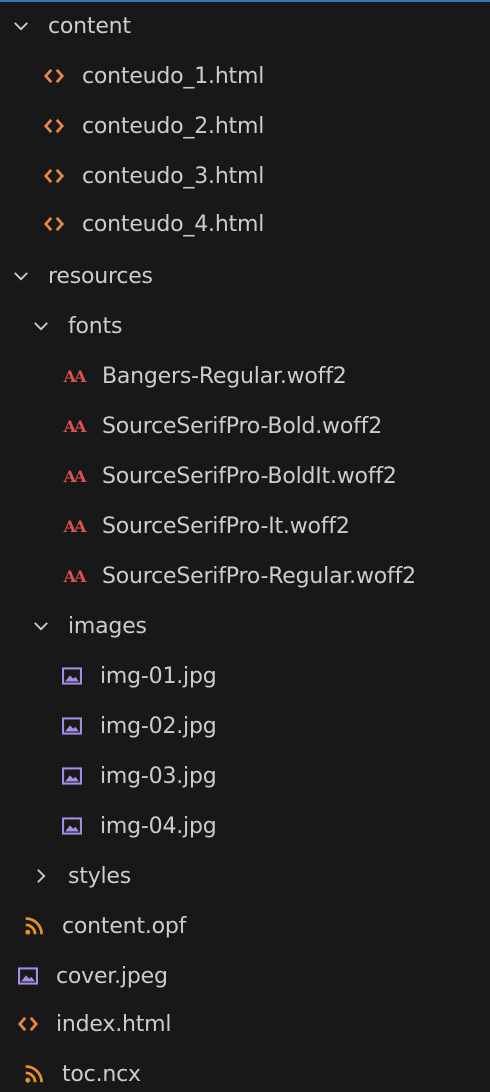 The image size is (490, 1092). Describe the element at coordinates (158, 676) in the screenshot. I see `file-label: img-01.jpg` at that location.